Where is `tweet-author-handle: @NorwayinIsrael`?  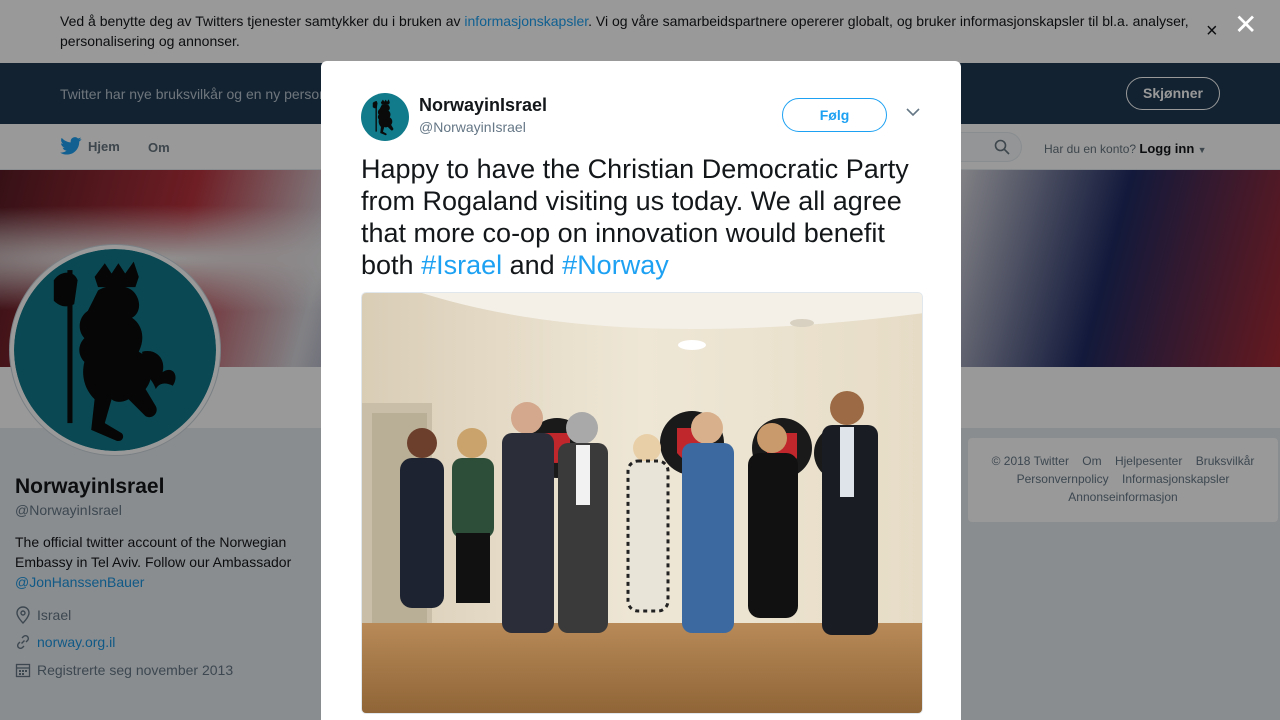
tweet-author-handle: @NorwayinIsrael is located at coordinates (472, 127).